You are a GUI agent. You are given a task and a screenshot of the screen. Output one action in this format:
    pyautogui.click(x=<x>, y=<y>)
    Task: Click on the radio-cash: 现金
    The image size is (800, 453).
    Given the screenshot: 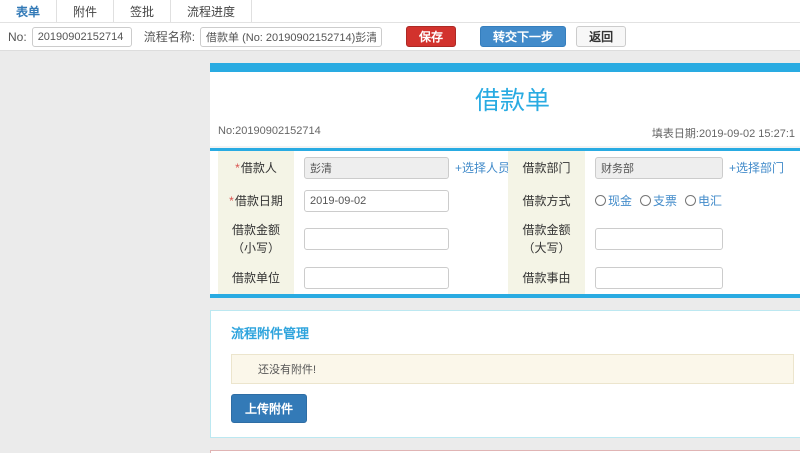 What is the action you would take?
    pyautogui.click(x=613, y=200)
    